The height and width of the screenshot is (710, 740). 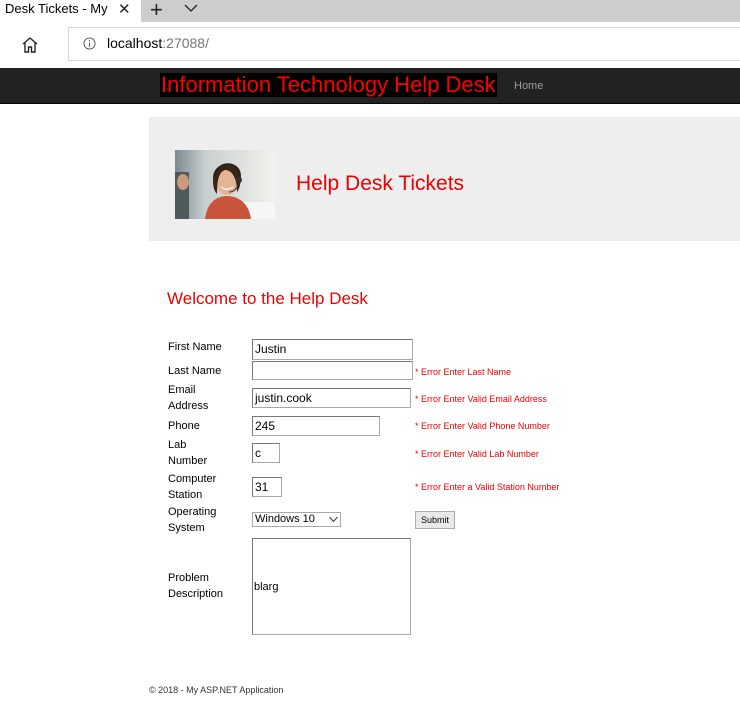 I want to click on browser-tab-strip: Desk Tickets - My ✕ +, so click(x=370, y=11).